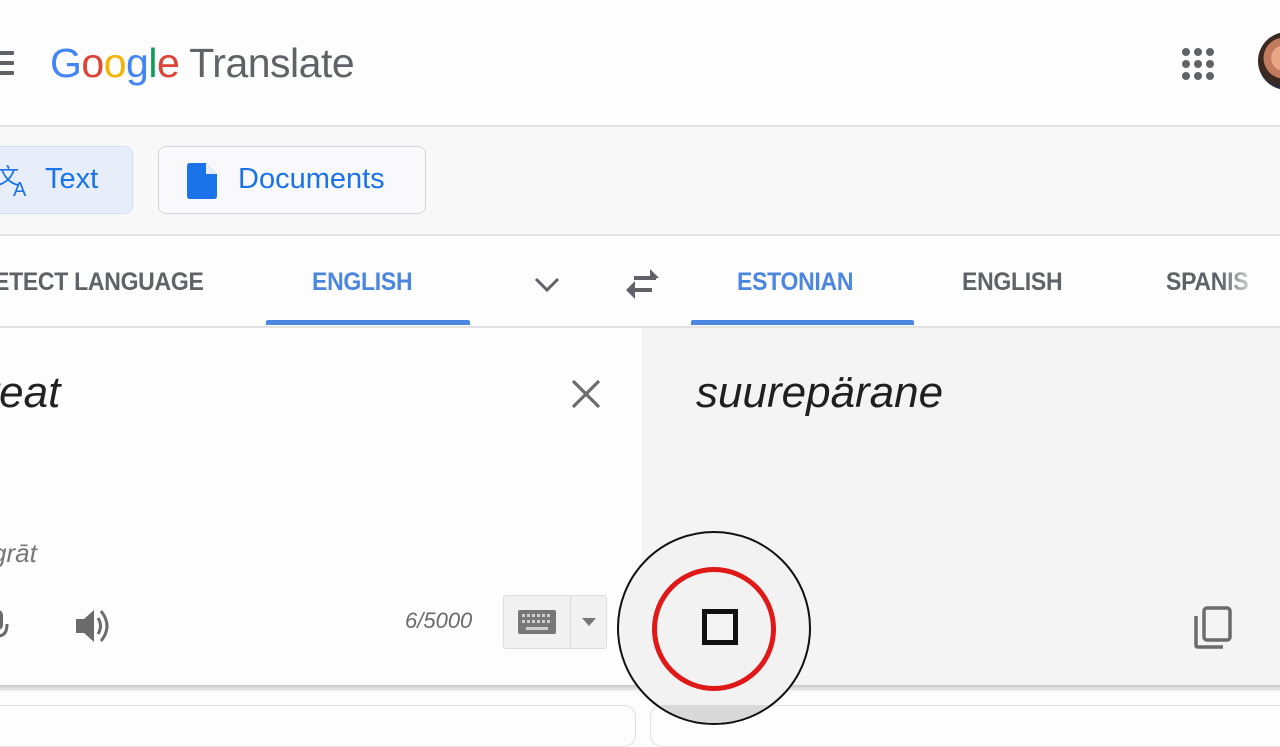 The image size is (1280, 747). What do you see at coordinates (318, 726) in the screenshot?
I see `history-card` at bounding box center [318, 726].